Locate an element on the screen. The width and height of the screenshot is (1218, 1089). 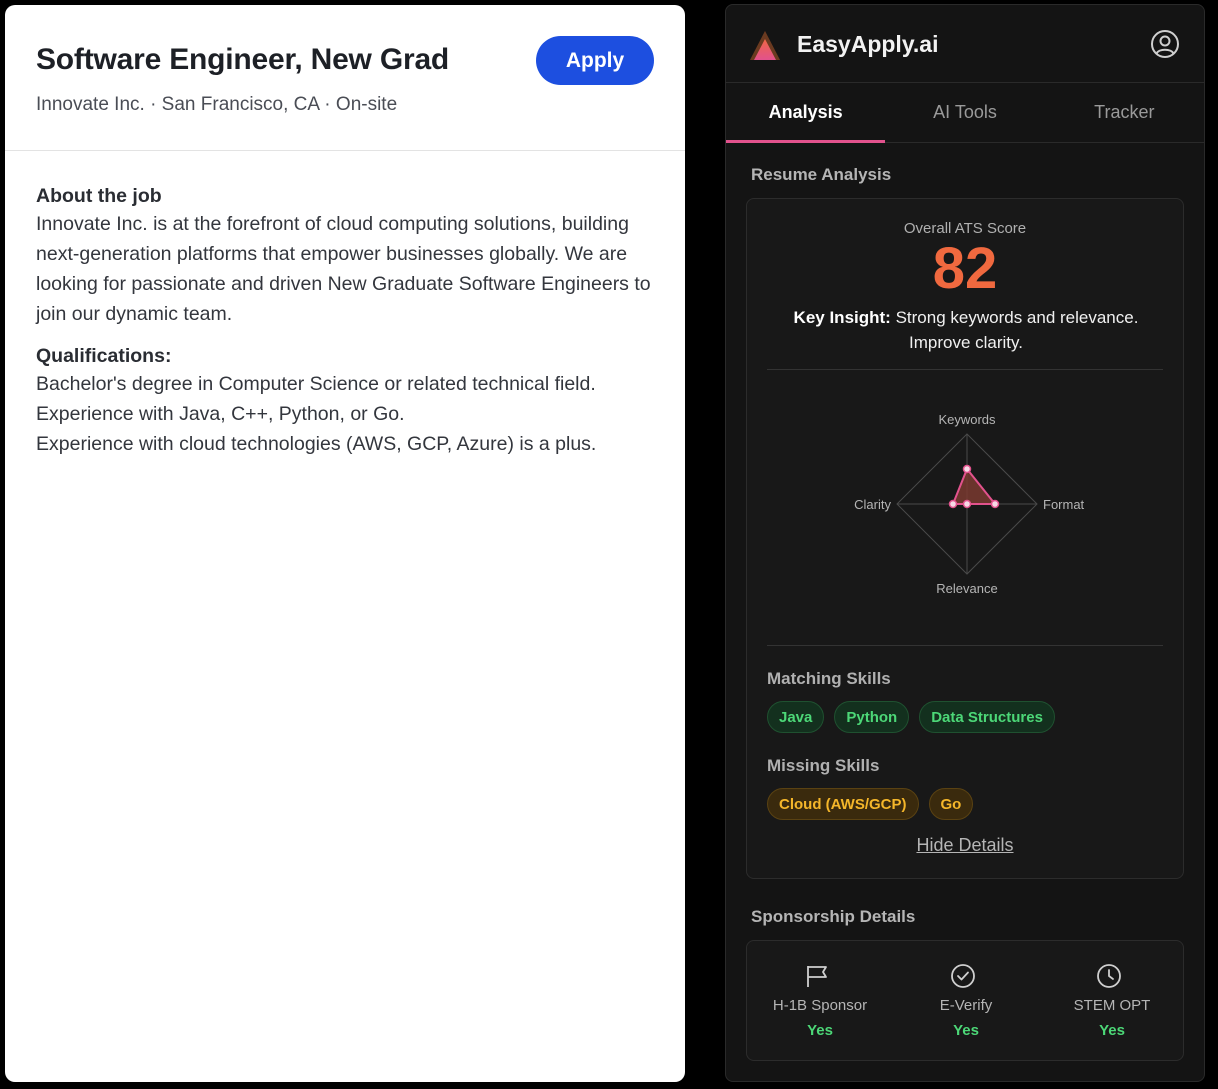
sponsorship-label: STEM OPT is located at coordinates (1112, 1005).